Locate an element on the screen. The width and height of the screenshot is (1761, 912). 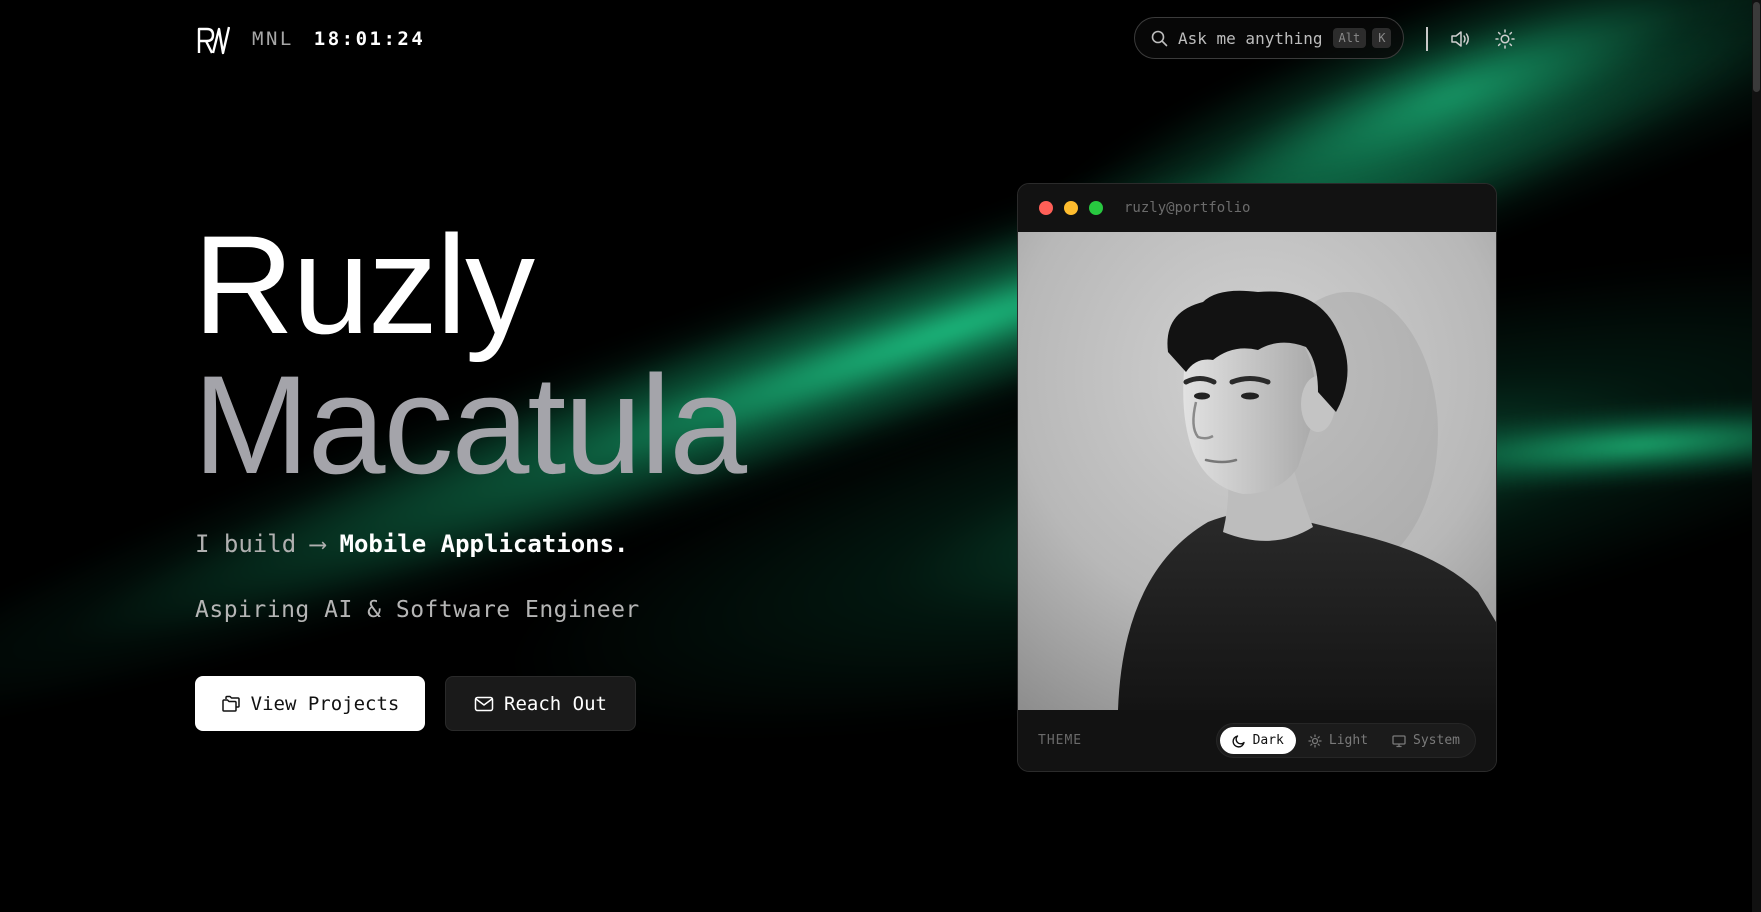
folders-icon is located at coordinates (230, 703).